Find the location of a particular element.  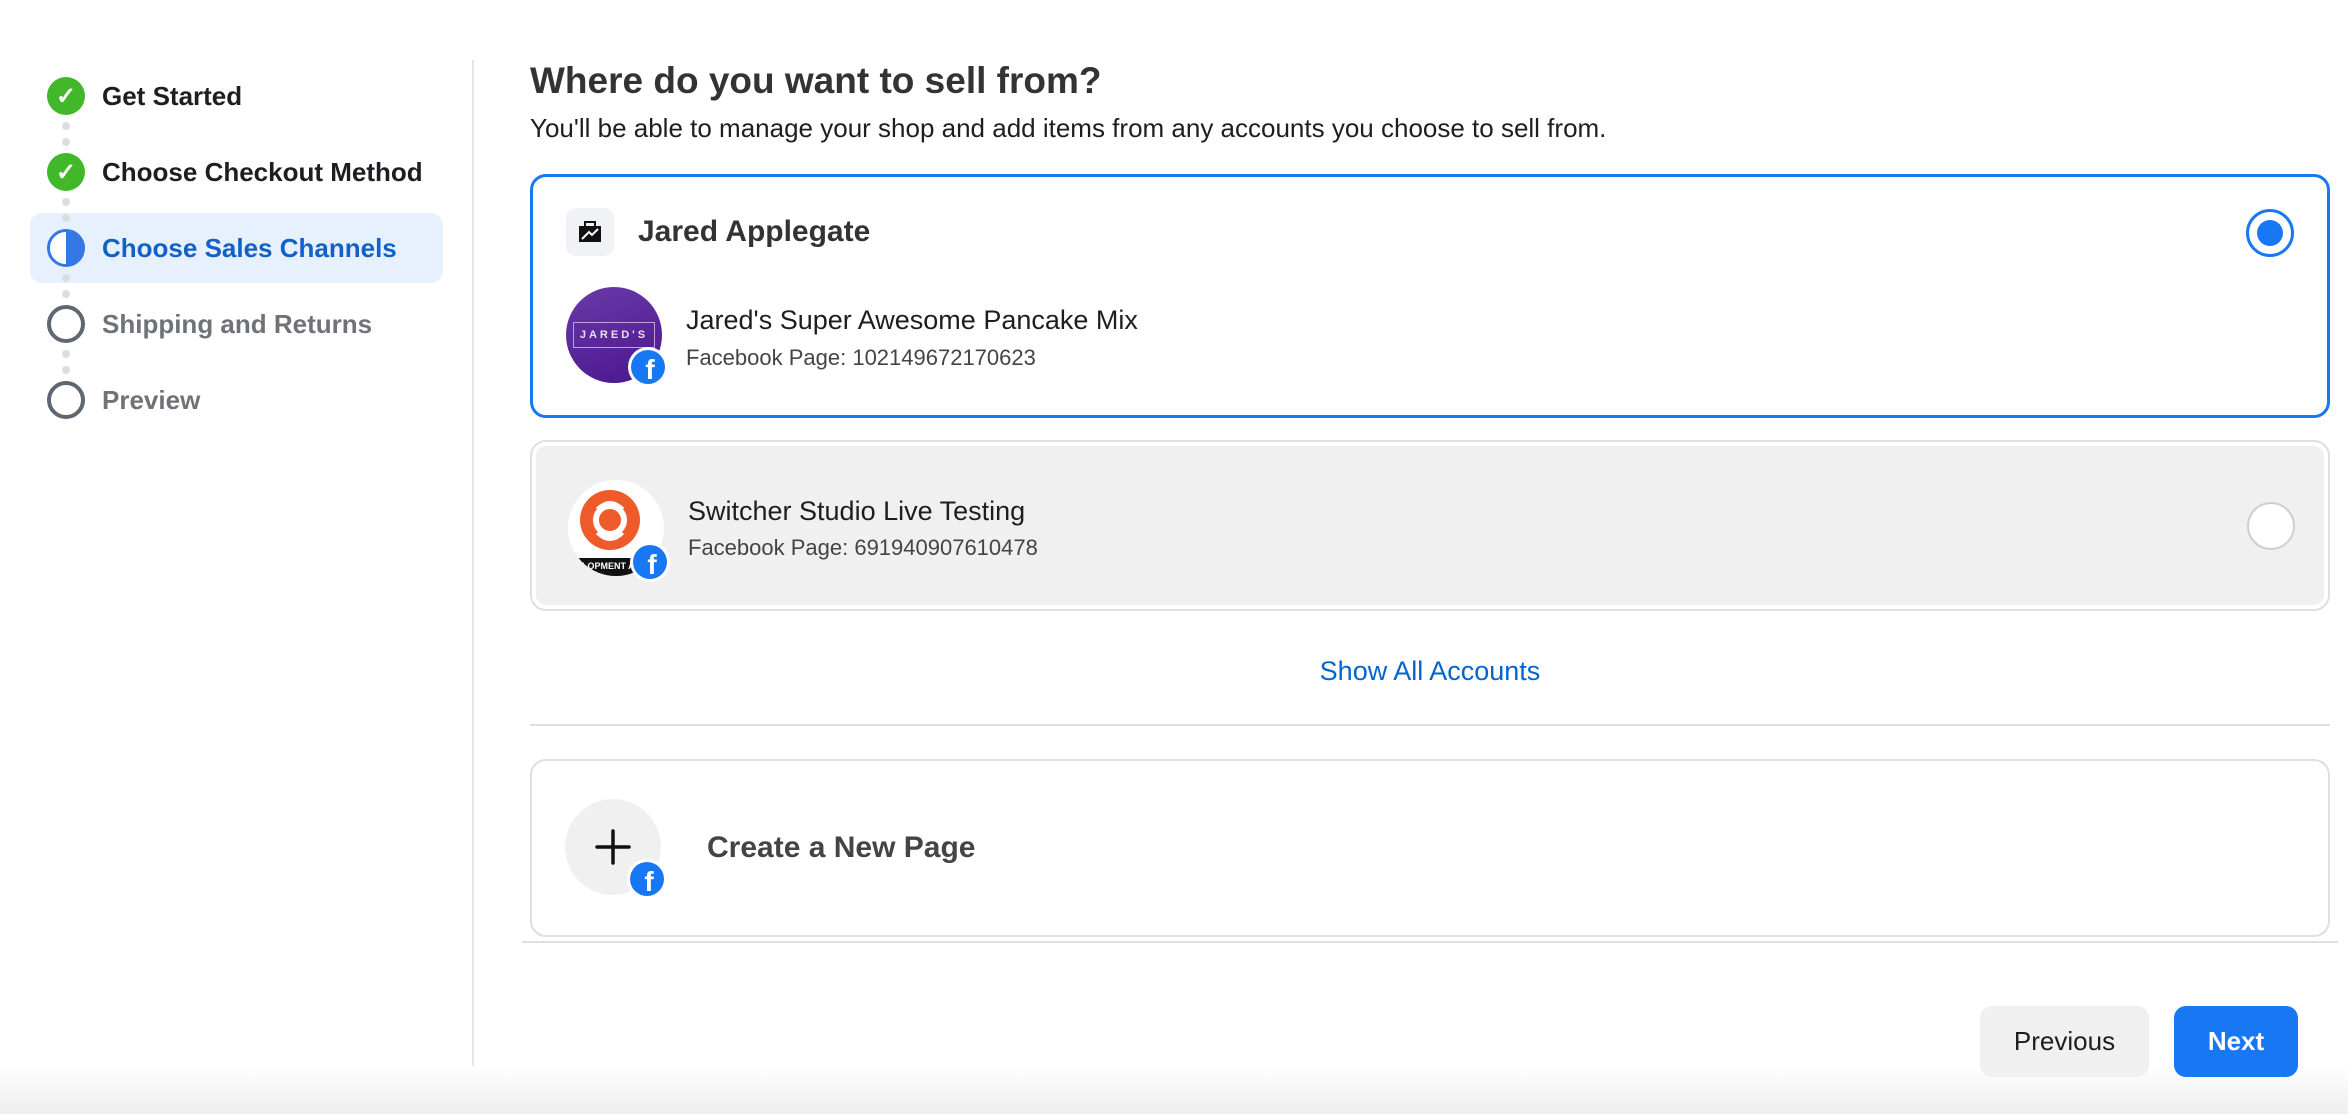

step-label: Get Started is located at coordinates (172, 95).